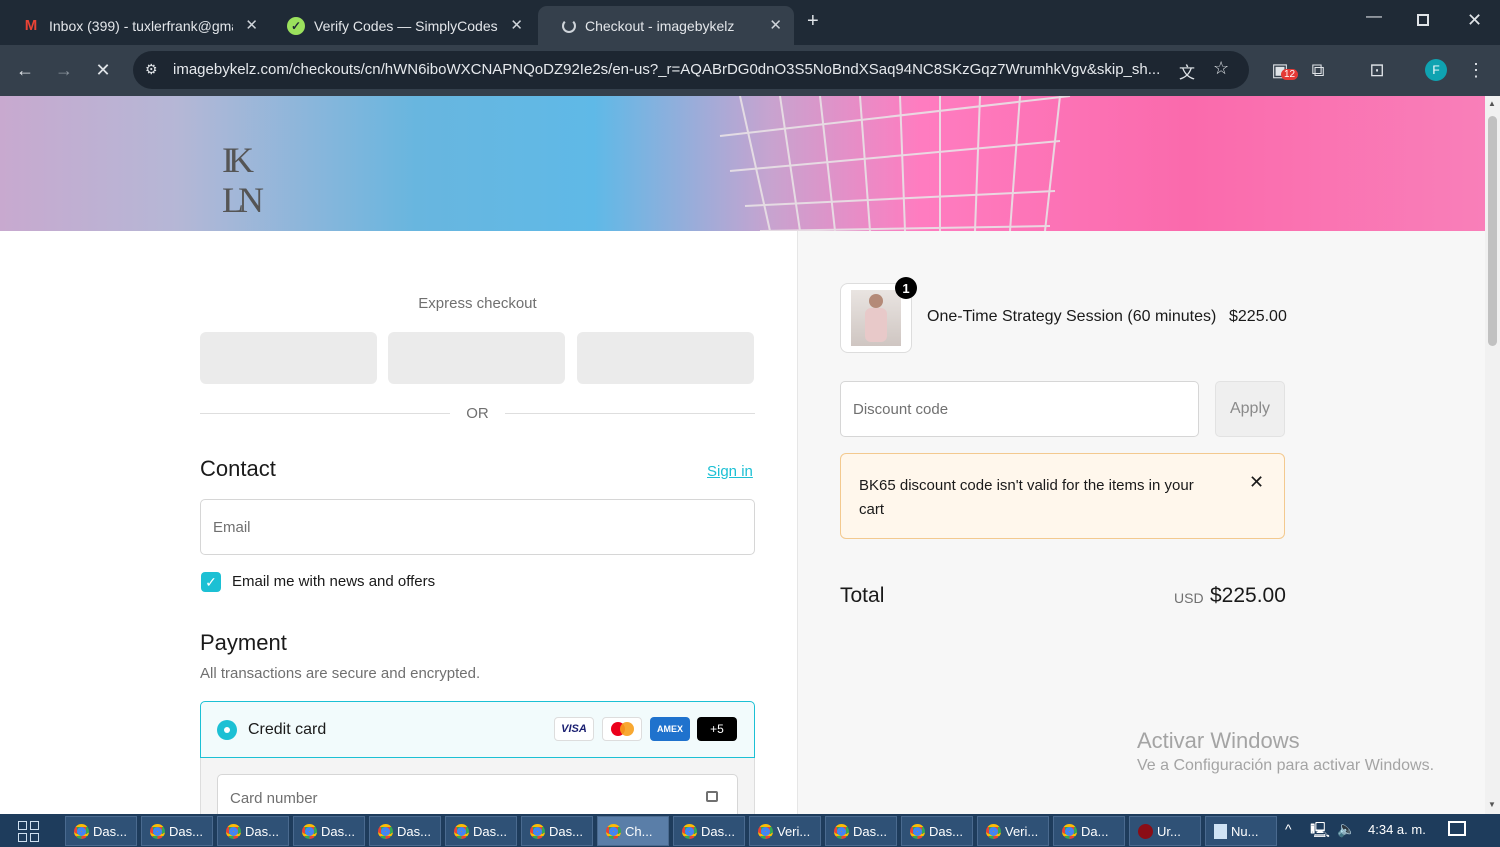  I want to click on start-grid-icon, so click(29, 832).